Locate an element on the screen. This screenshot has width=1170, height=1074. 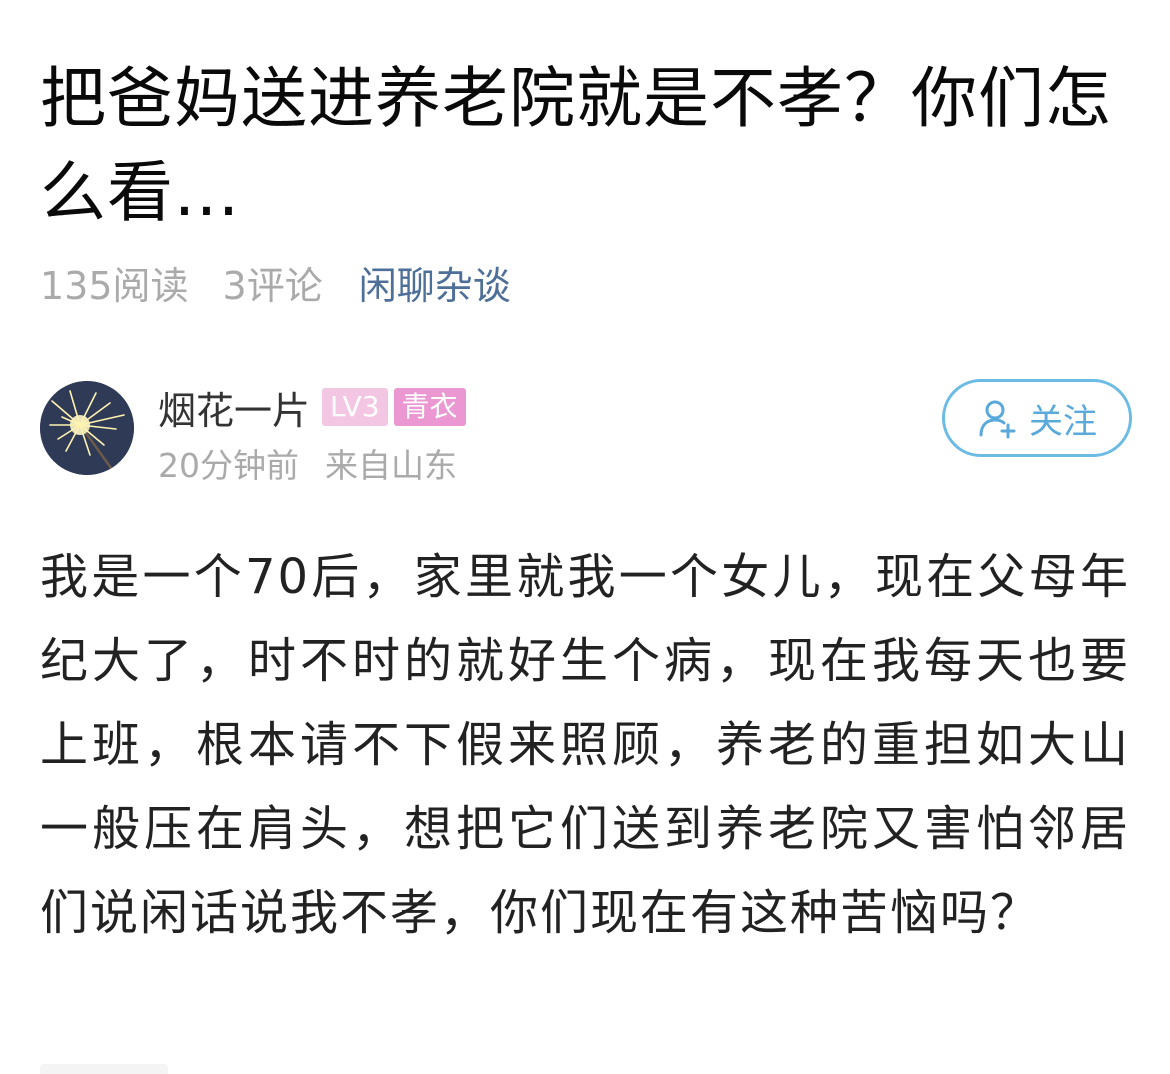
avatar is located at coordinates (87, 428).